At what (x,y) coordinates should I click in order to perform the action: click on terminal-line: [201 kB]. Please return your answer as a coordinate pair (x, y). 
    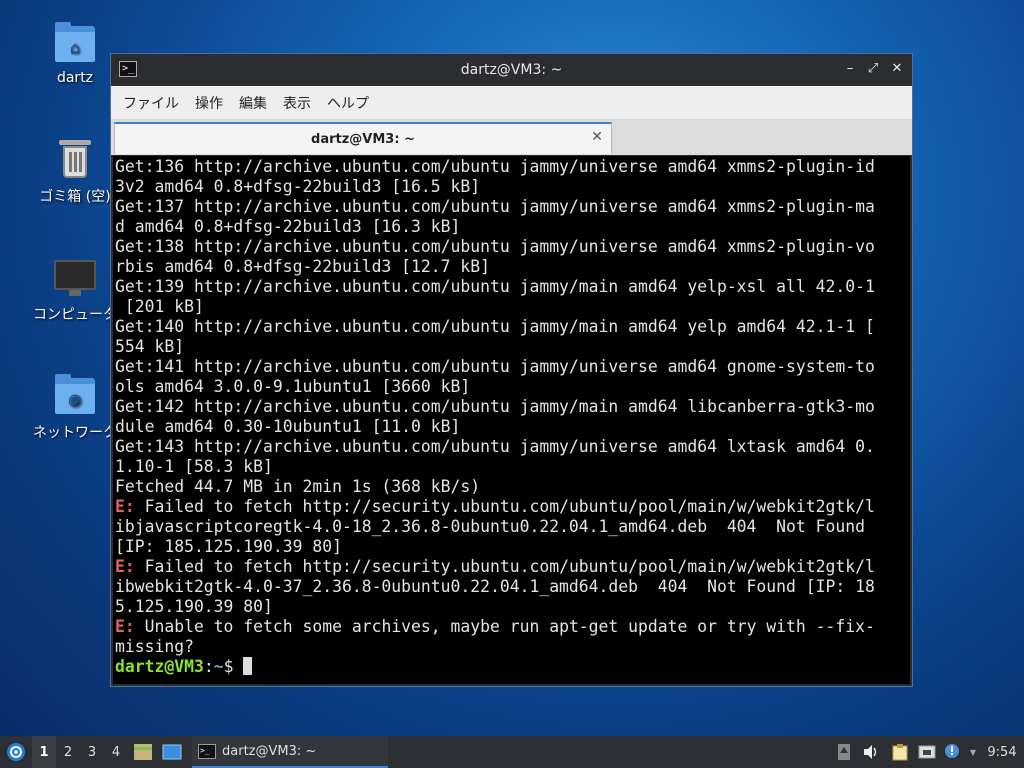
    Looking at the image, I should click on (512, 307).